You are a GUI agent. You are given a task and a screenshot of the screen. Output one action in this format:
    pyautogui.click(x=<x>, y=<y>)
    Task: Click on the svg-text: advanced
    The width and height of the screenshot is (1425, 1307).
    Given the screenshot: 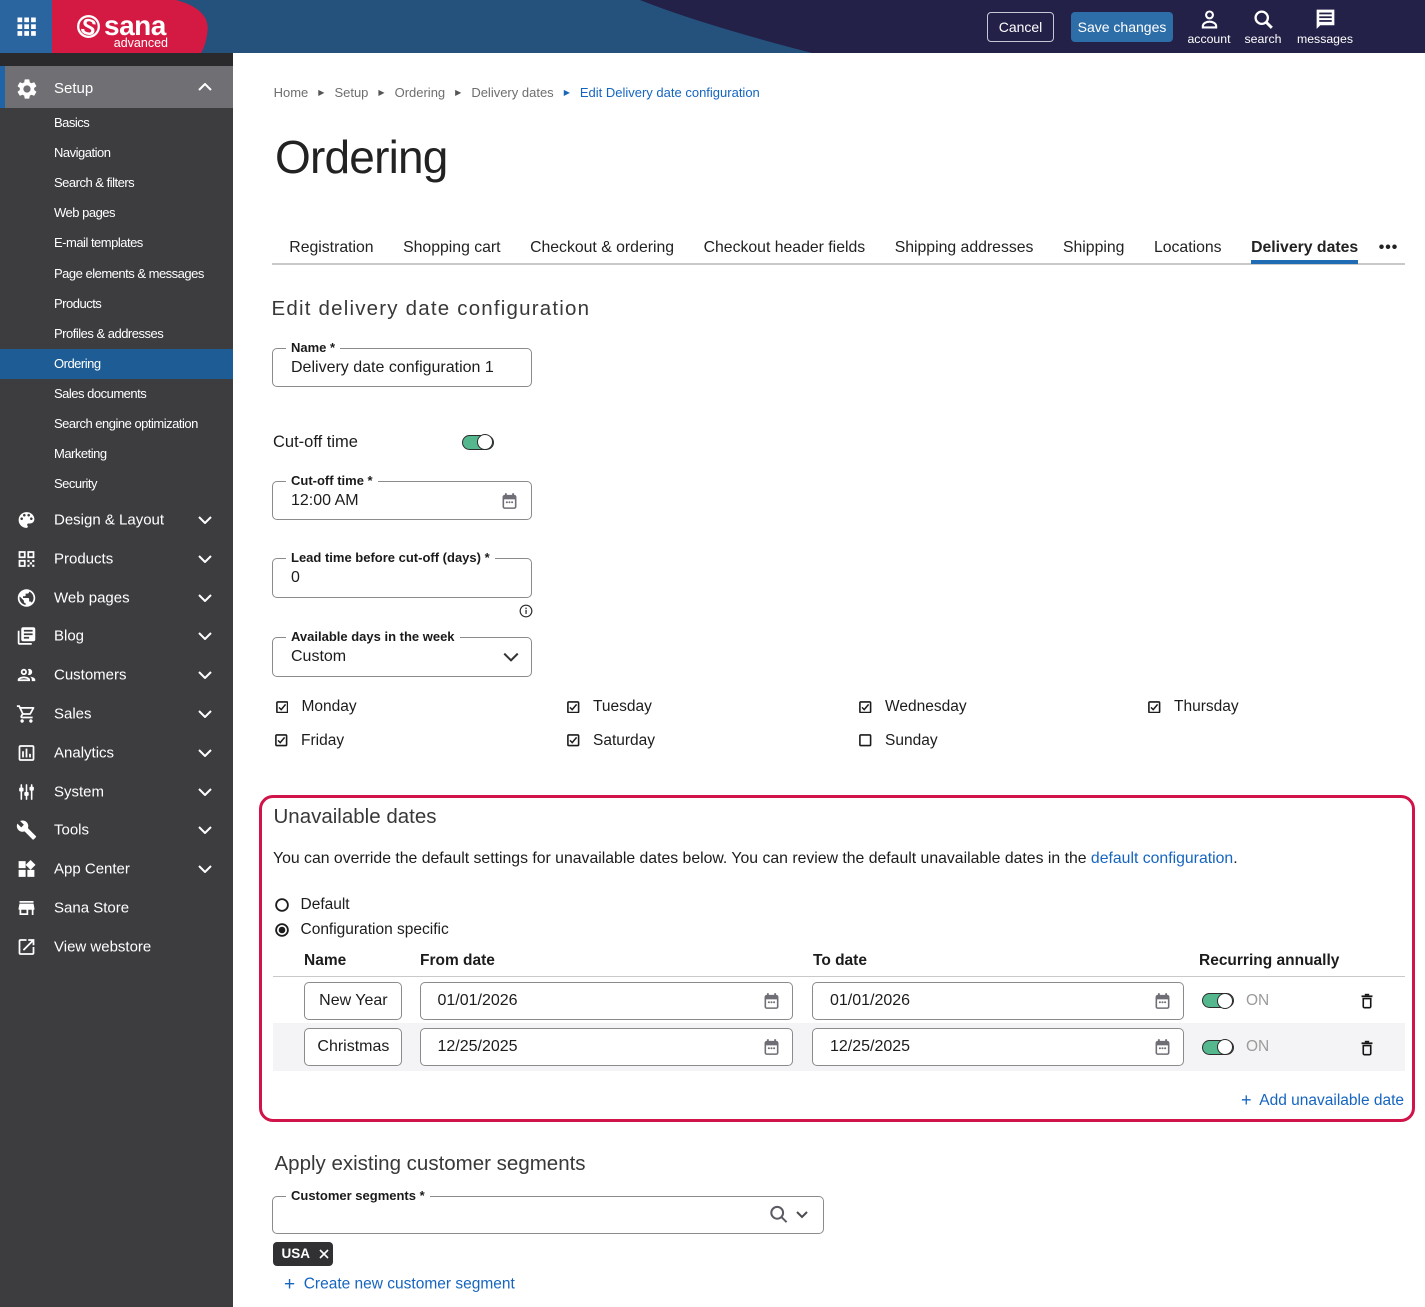 What is the action you would take?
    pyautogui.click(x=141, y=43)
    